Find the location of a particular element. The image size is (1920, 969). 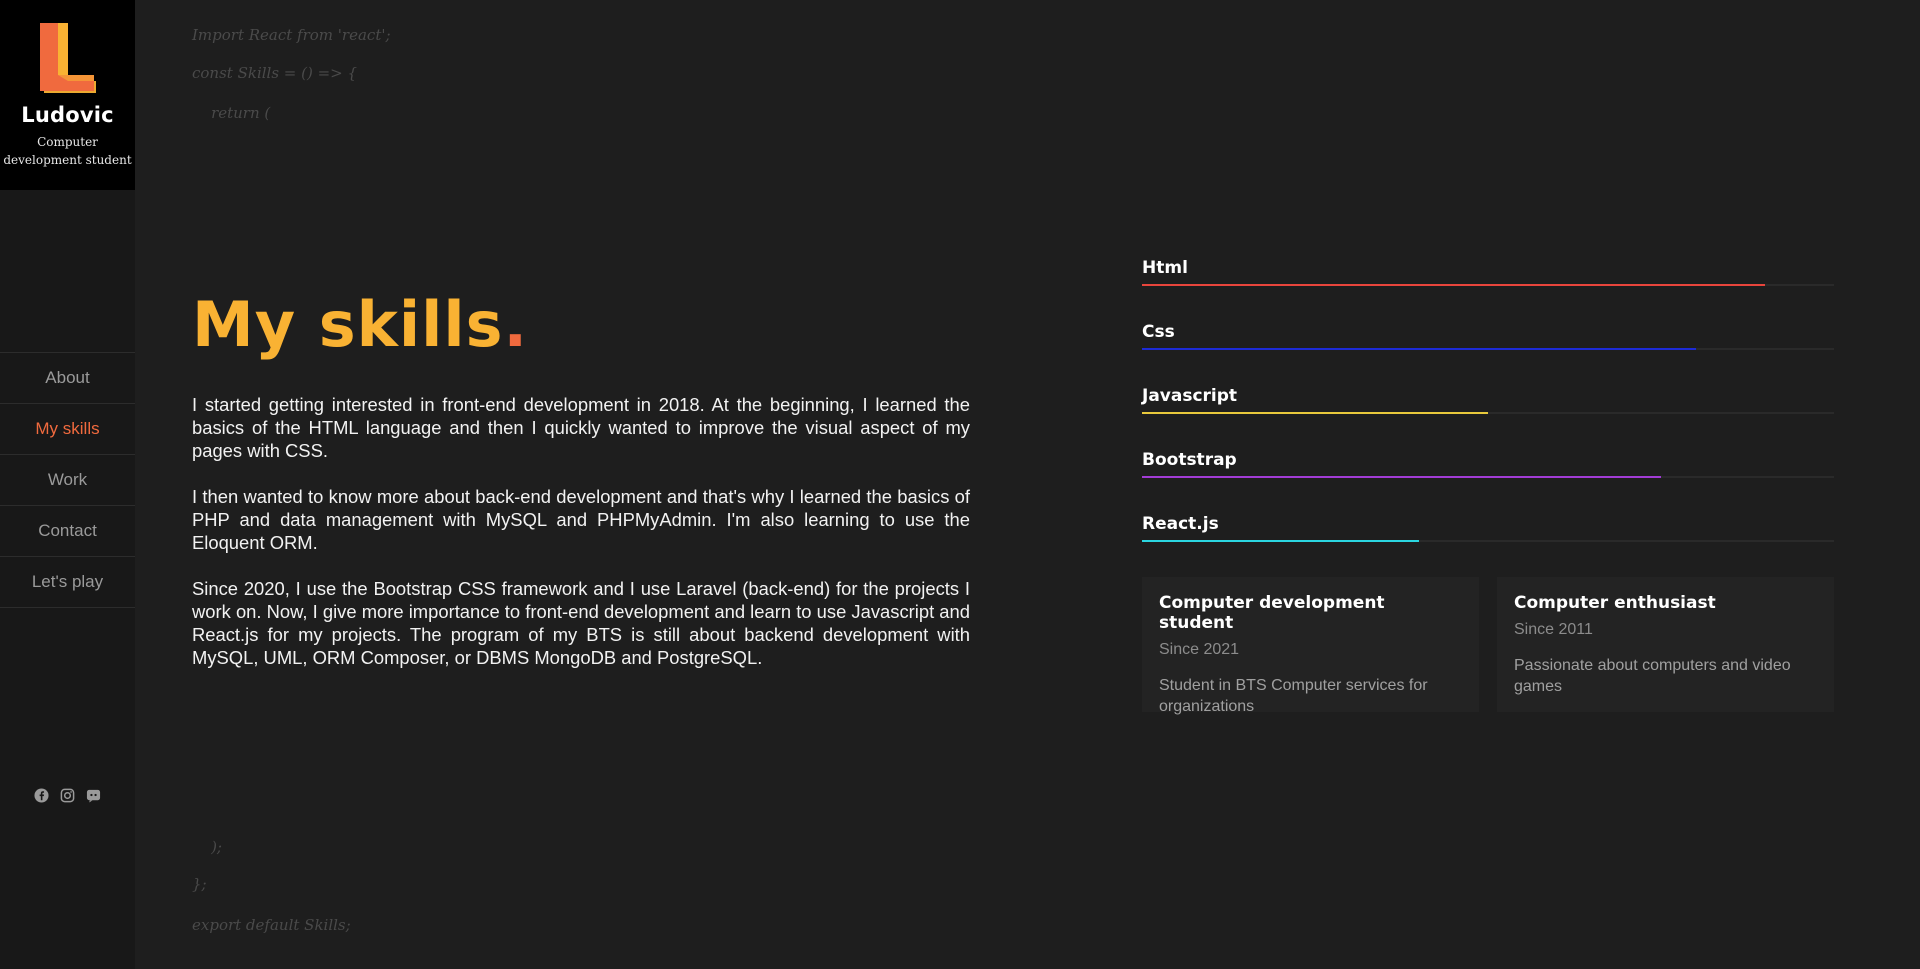

nav-item-work: Work is located at coordinates (67, 480).